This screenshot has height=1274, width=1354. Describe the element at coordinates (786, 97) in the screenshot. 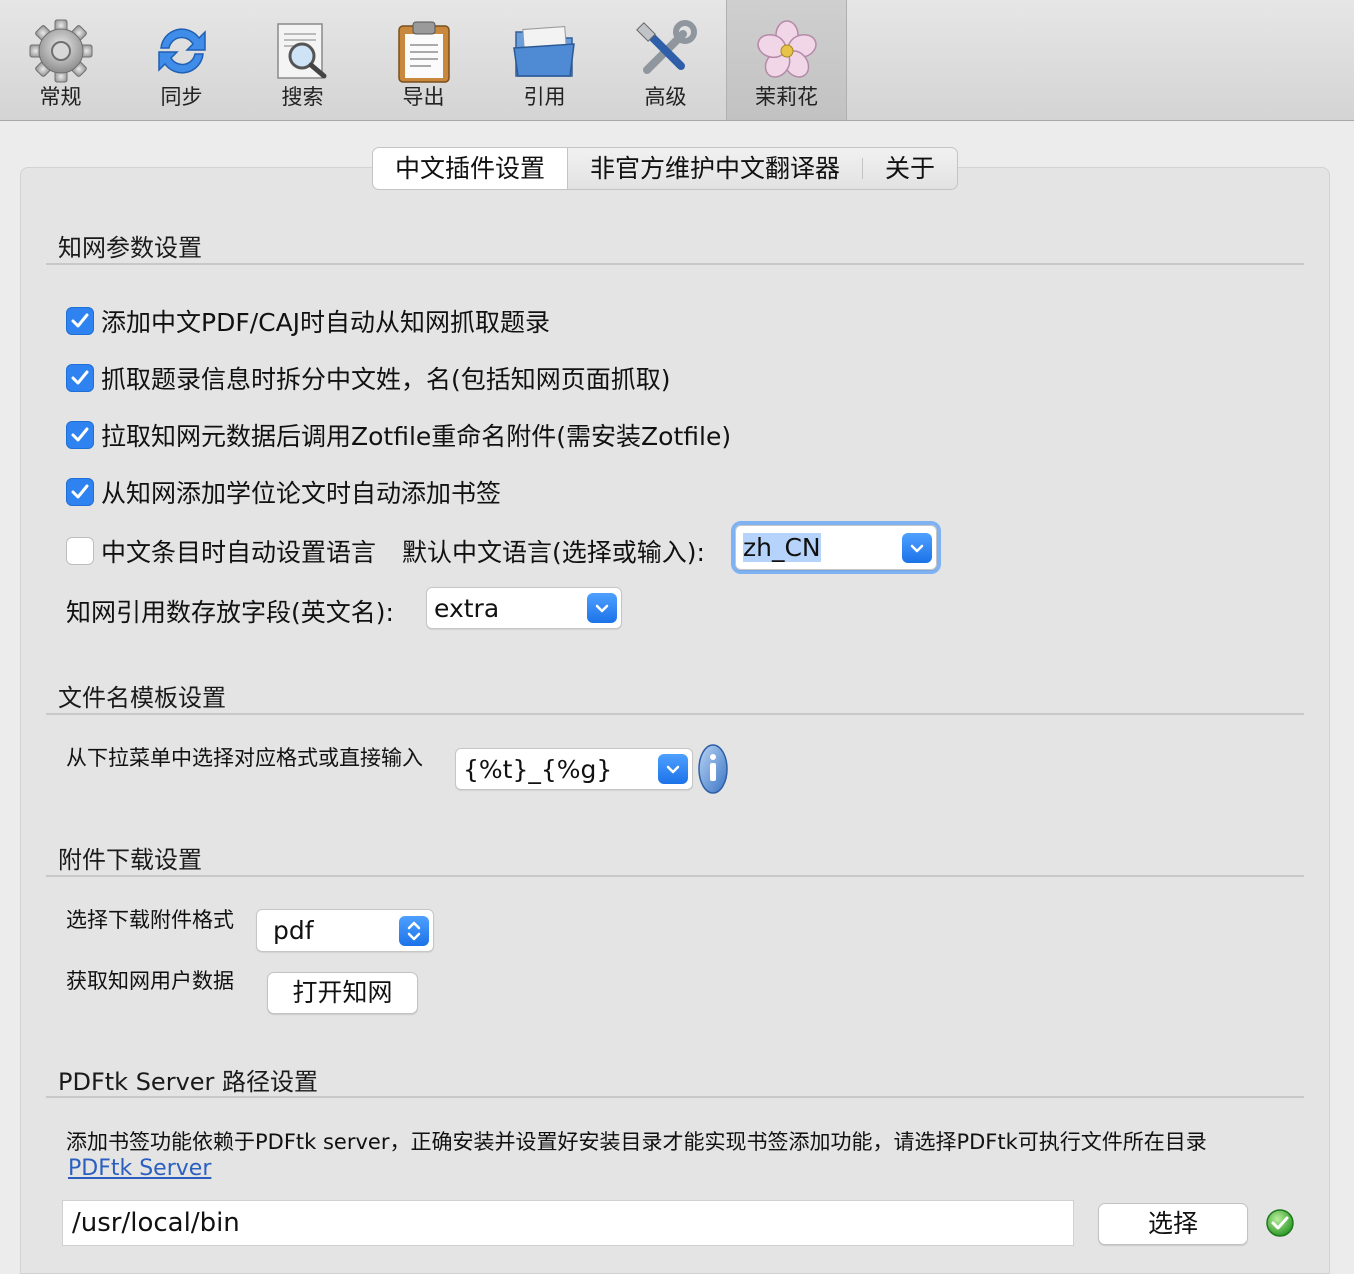

I see `toolbar-label: 茉莉花` at that location.